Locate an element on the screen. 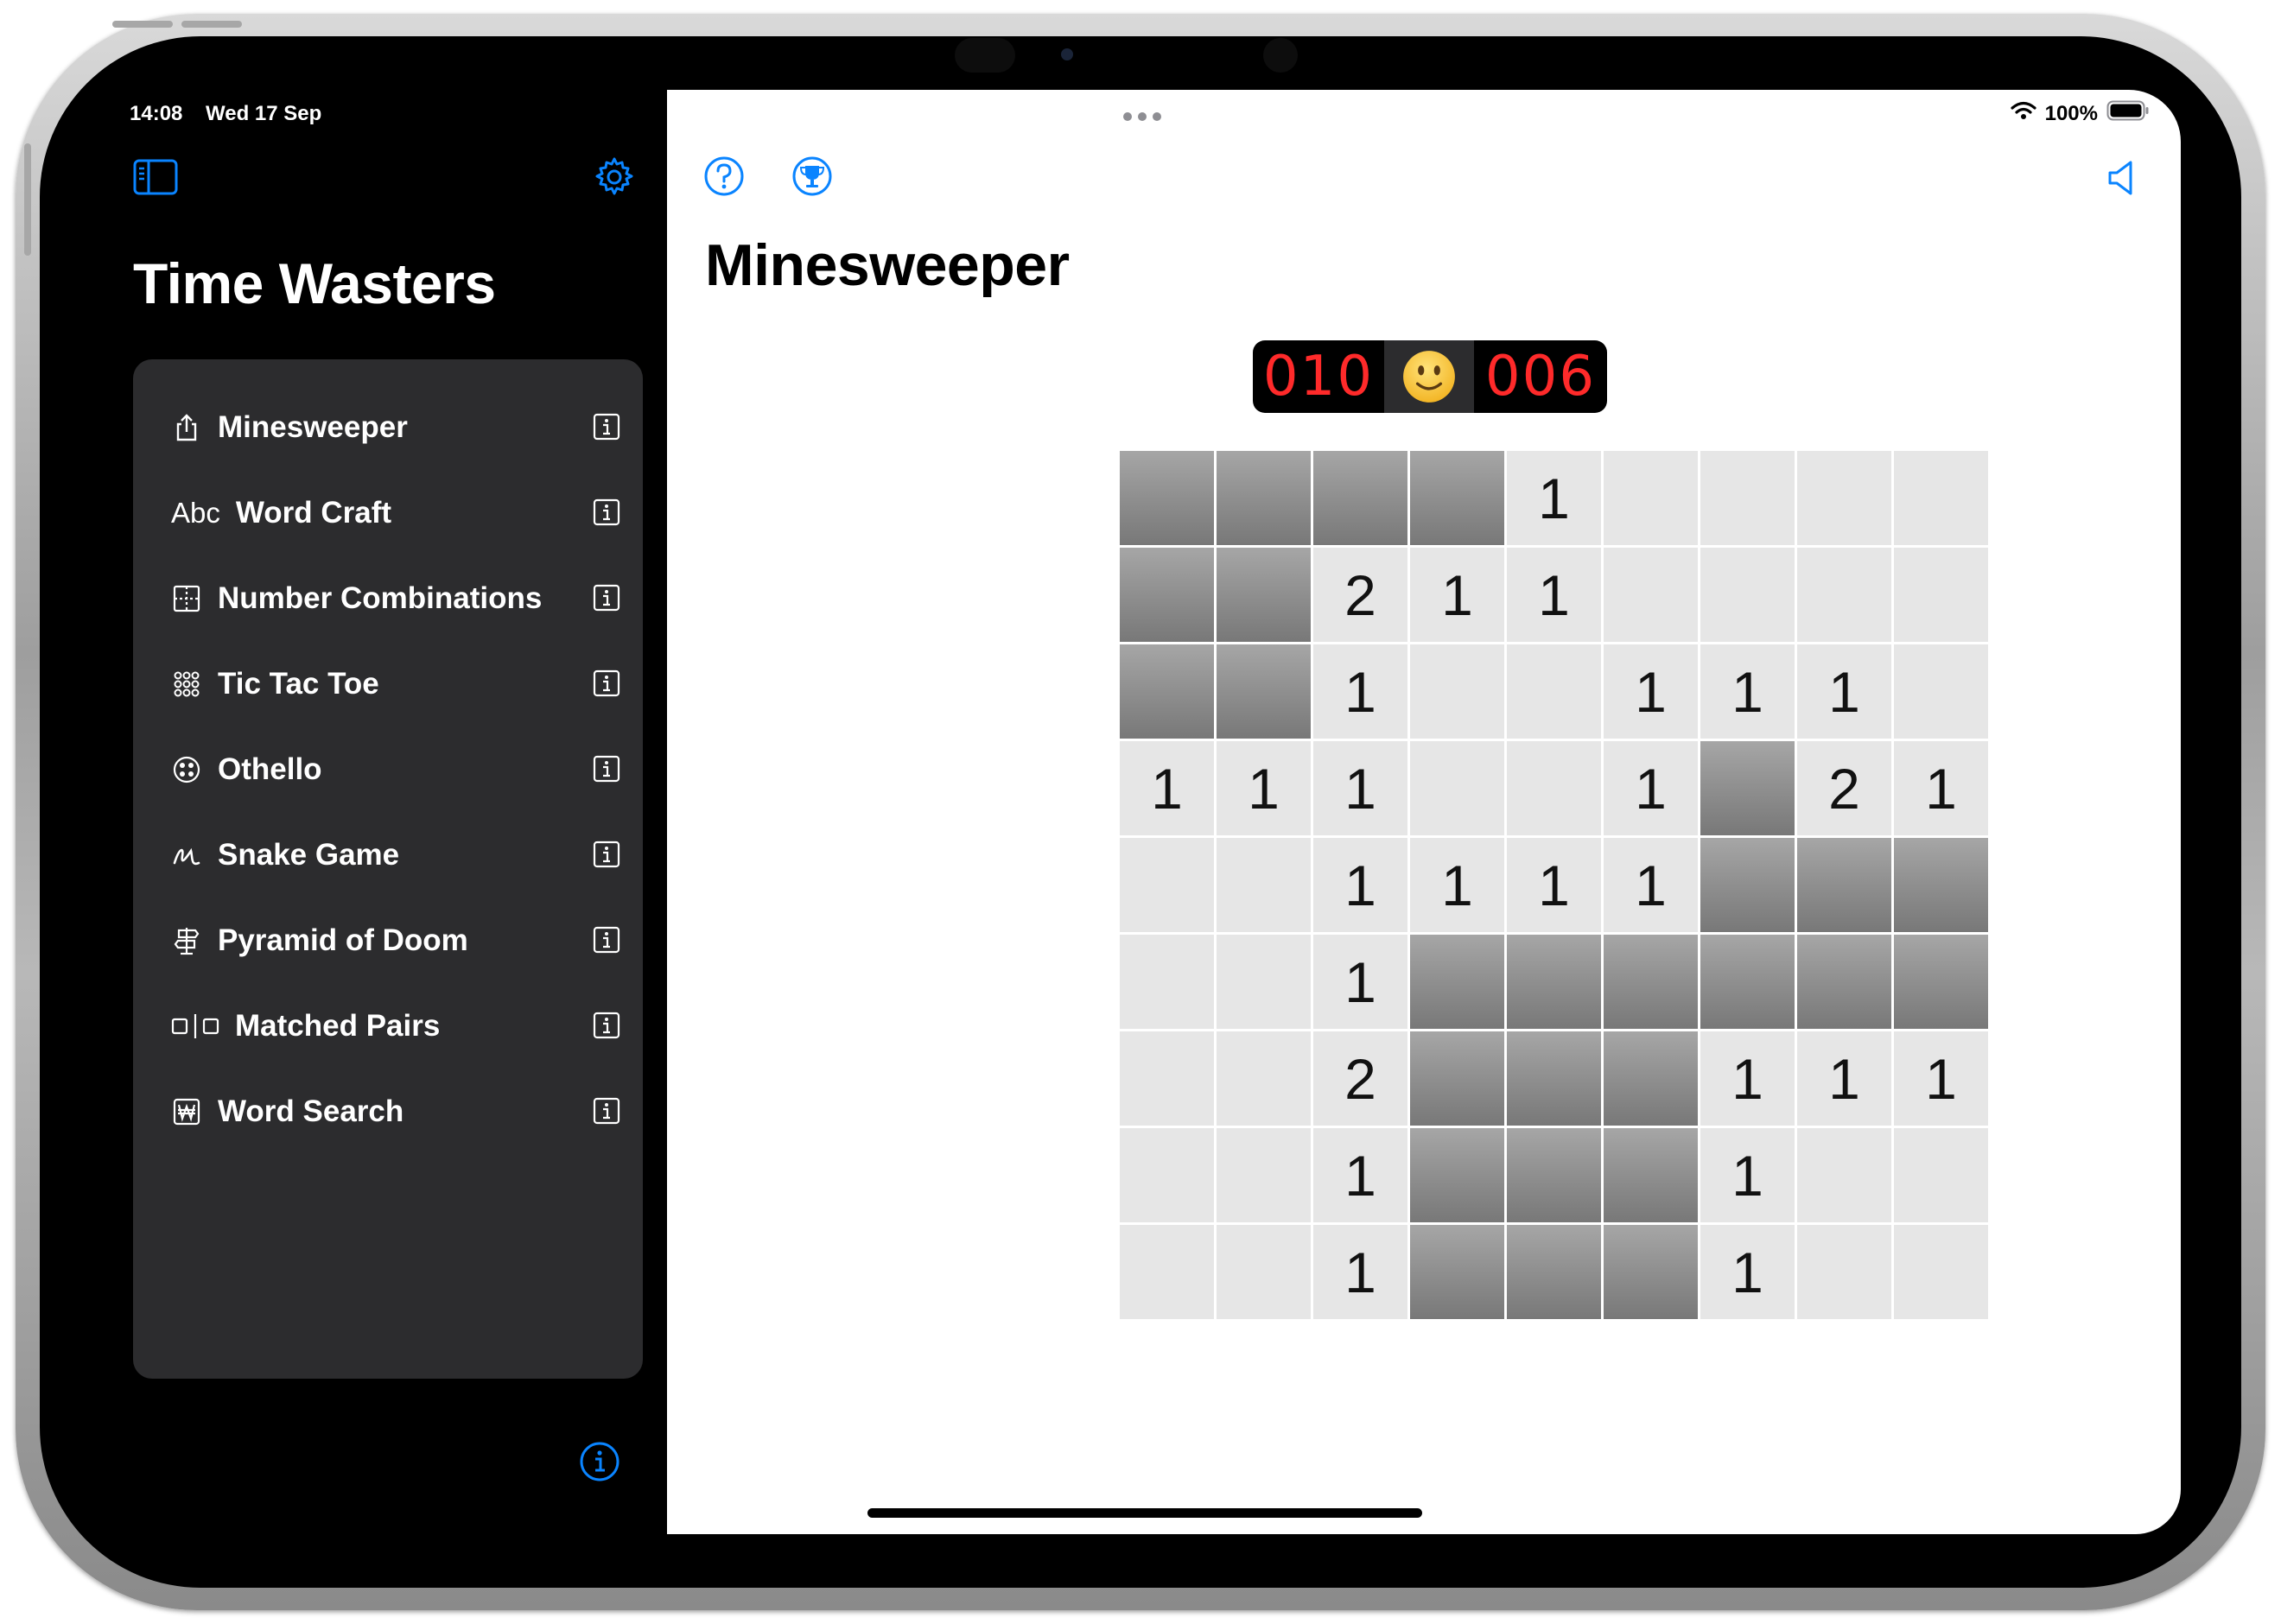  speaker-icon is located at coordinates (2124, 178).